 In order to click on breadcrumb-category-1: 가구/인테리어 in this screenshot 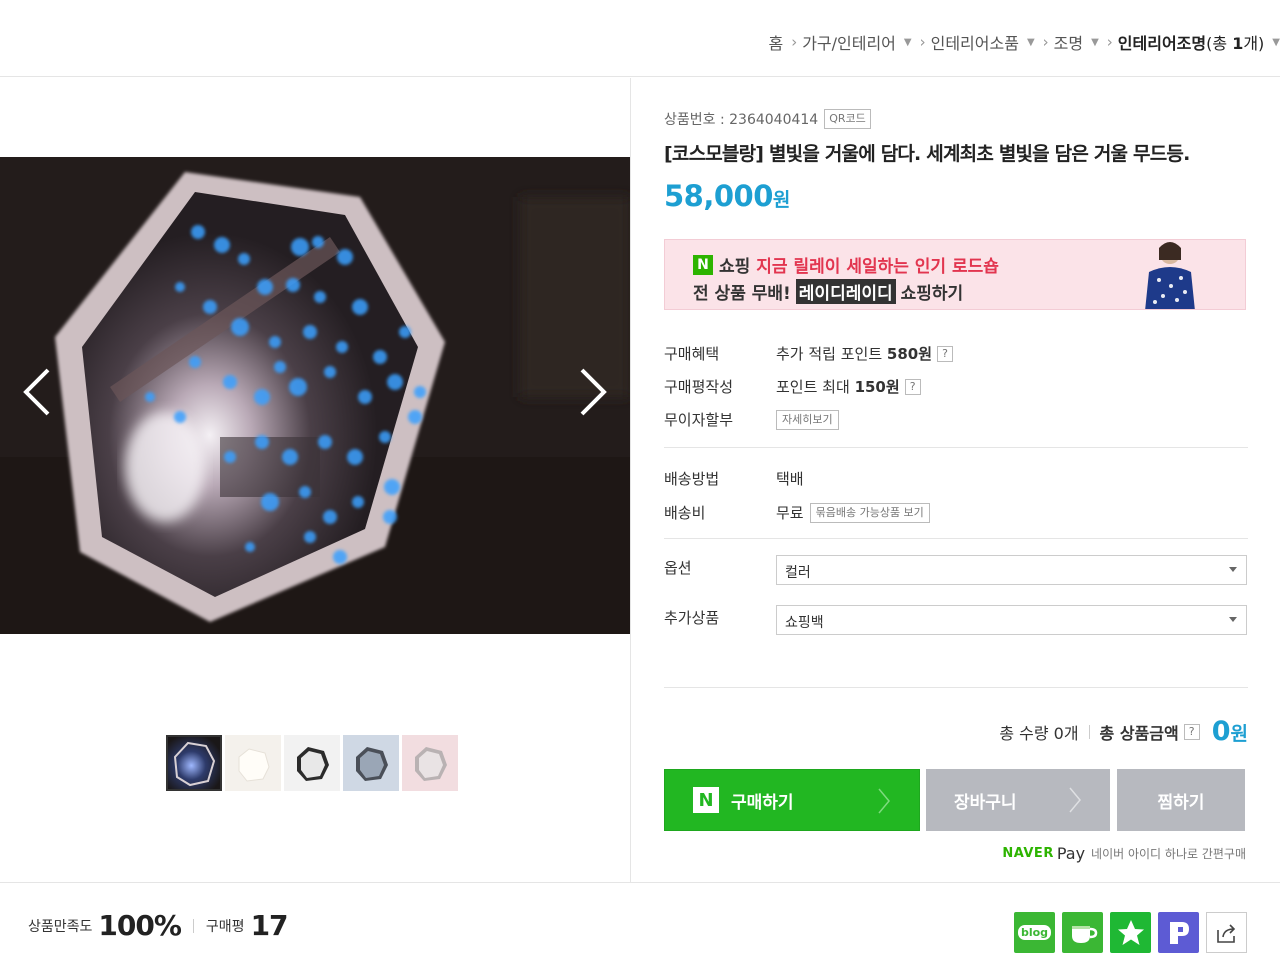, I will do `click(849, 42)`.